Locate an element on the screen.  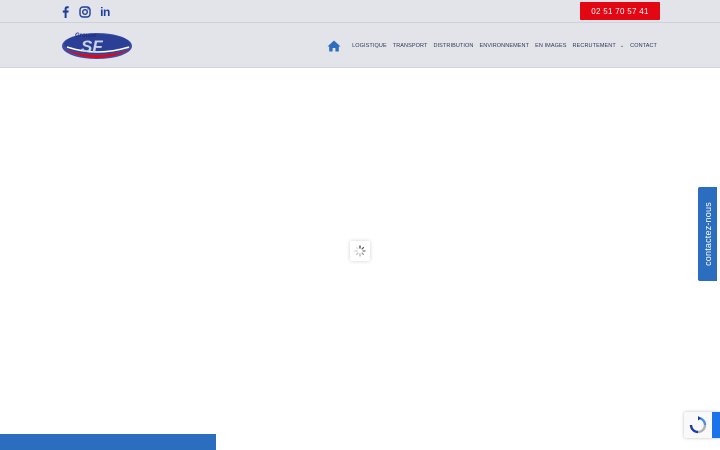
logo: Groupe SF is located at coordinates (97, 45).